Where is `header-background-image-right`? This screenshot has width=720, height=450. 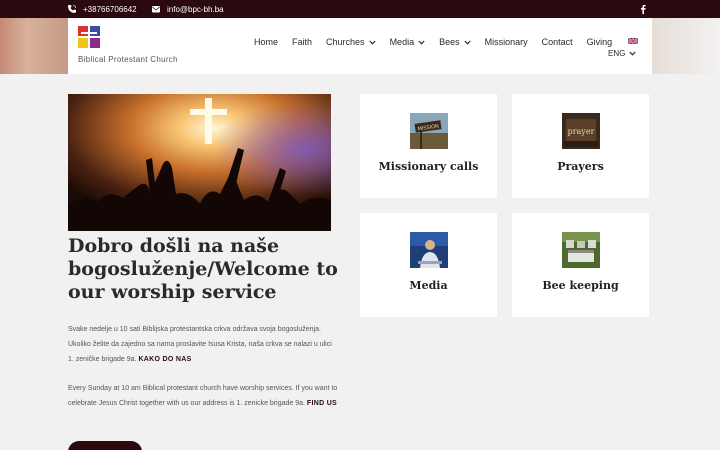 header-background-image-right is located at coordinates (686, 46).